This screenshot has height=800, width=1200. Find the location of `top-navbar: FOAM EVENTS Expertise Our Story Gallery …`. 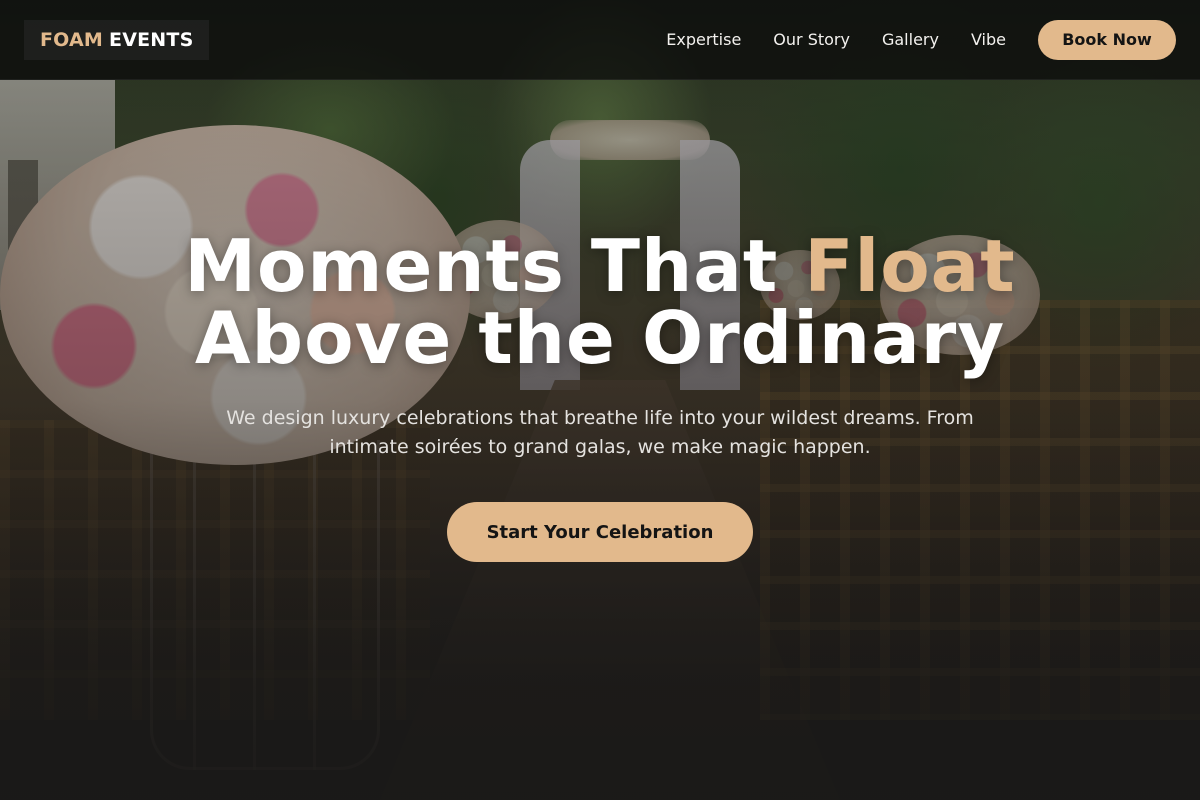

top-navbar: FOAM EVENTS Expertise Our Story Gallery … is located at coordinates (600, 40).